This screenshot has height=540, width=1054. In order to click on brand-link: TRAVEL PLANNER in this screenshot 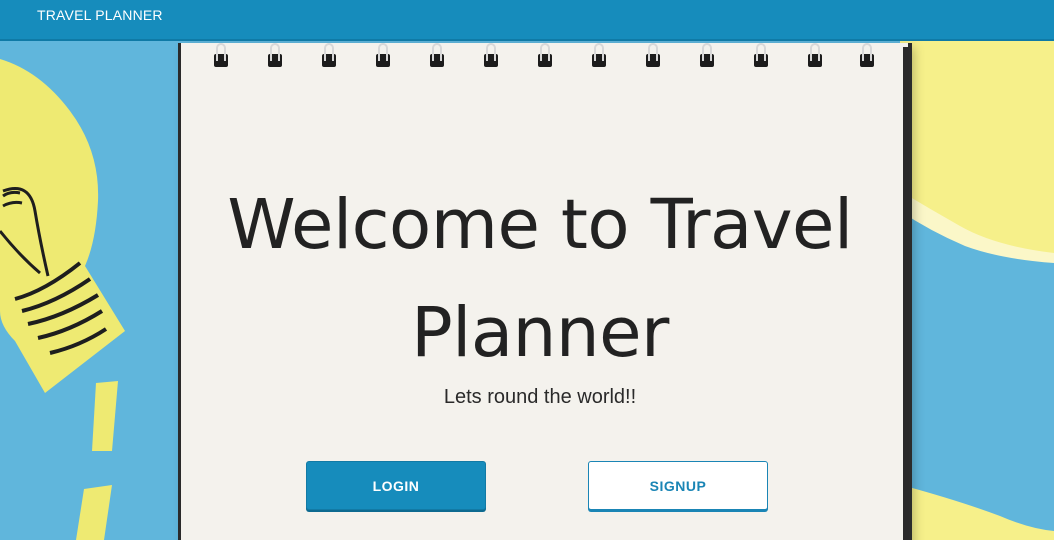, I will do `click(100, 15)`.